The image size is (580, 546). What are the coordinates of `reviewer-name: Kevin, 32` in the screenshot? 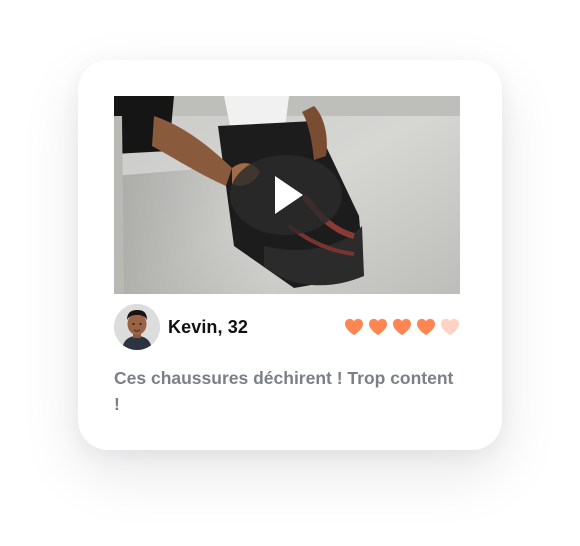 It's located at (208, 327).